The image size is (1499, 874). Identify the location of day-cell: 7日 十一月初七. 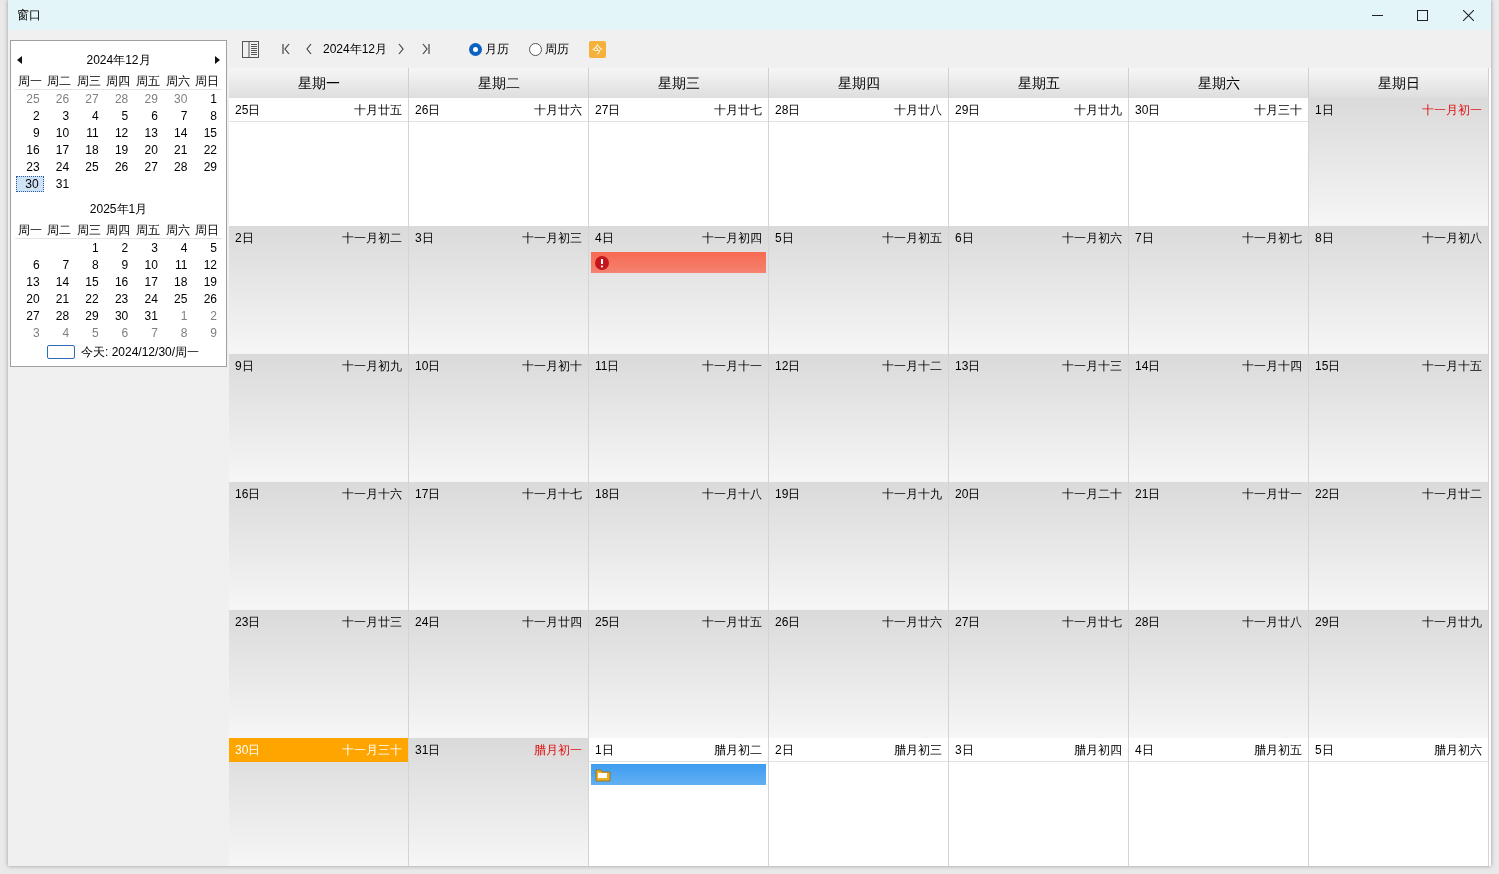
(1219, 290).